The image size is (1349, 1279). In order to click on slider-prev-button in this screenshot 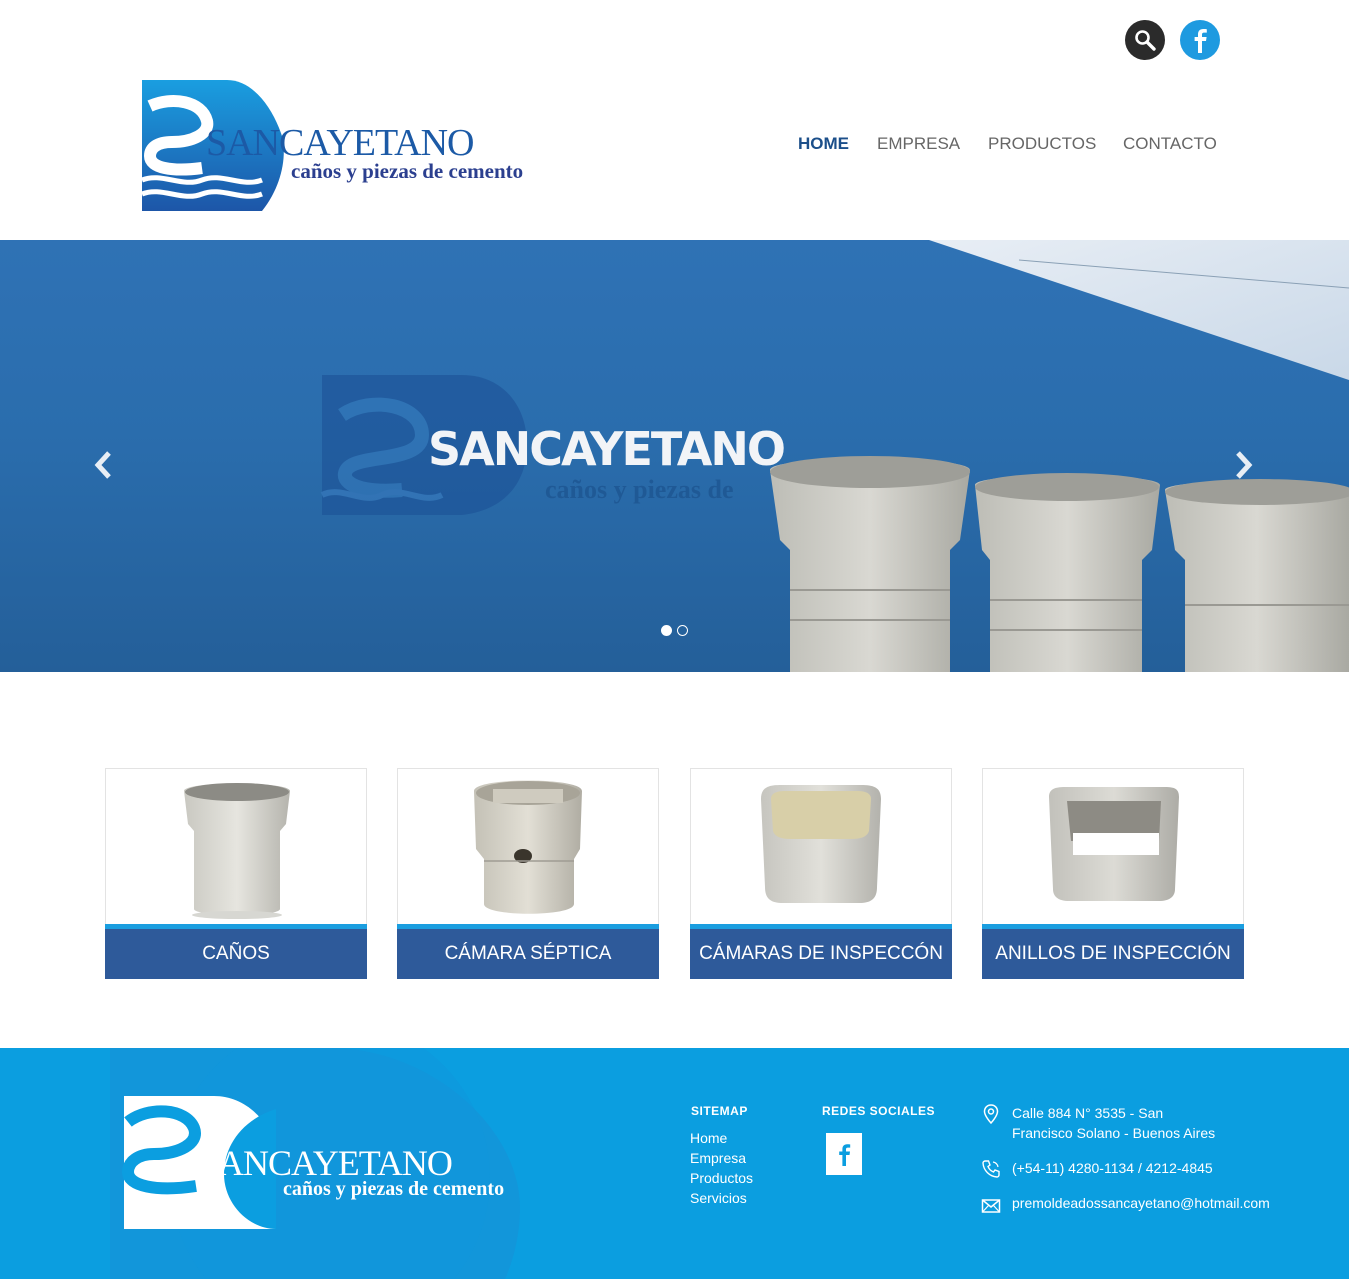, I will do `click(103, 465)`.